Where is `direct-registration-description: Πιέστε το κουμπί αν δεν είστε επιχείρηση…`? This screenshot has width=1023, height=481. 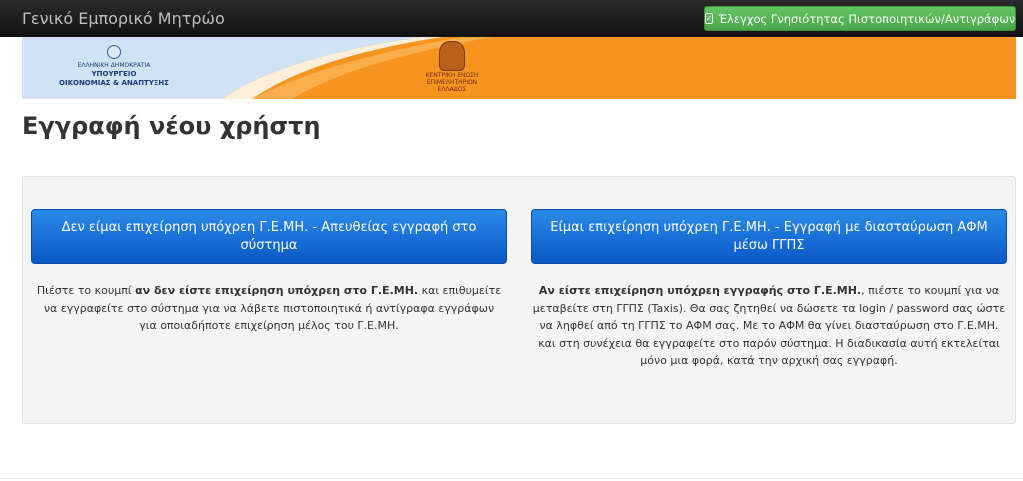 direct-registration-description: Πιέστε το κουμπί αν δεν είστε επιχείρηση… is located at coordinates (269, 308).